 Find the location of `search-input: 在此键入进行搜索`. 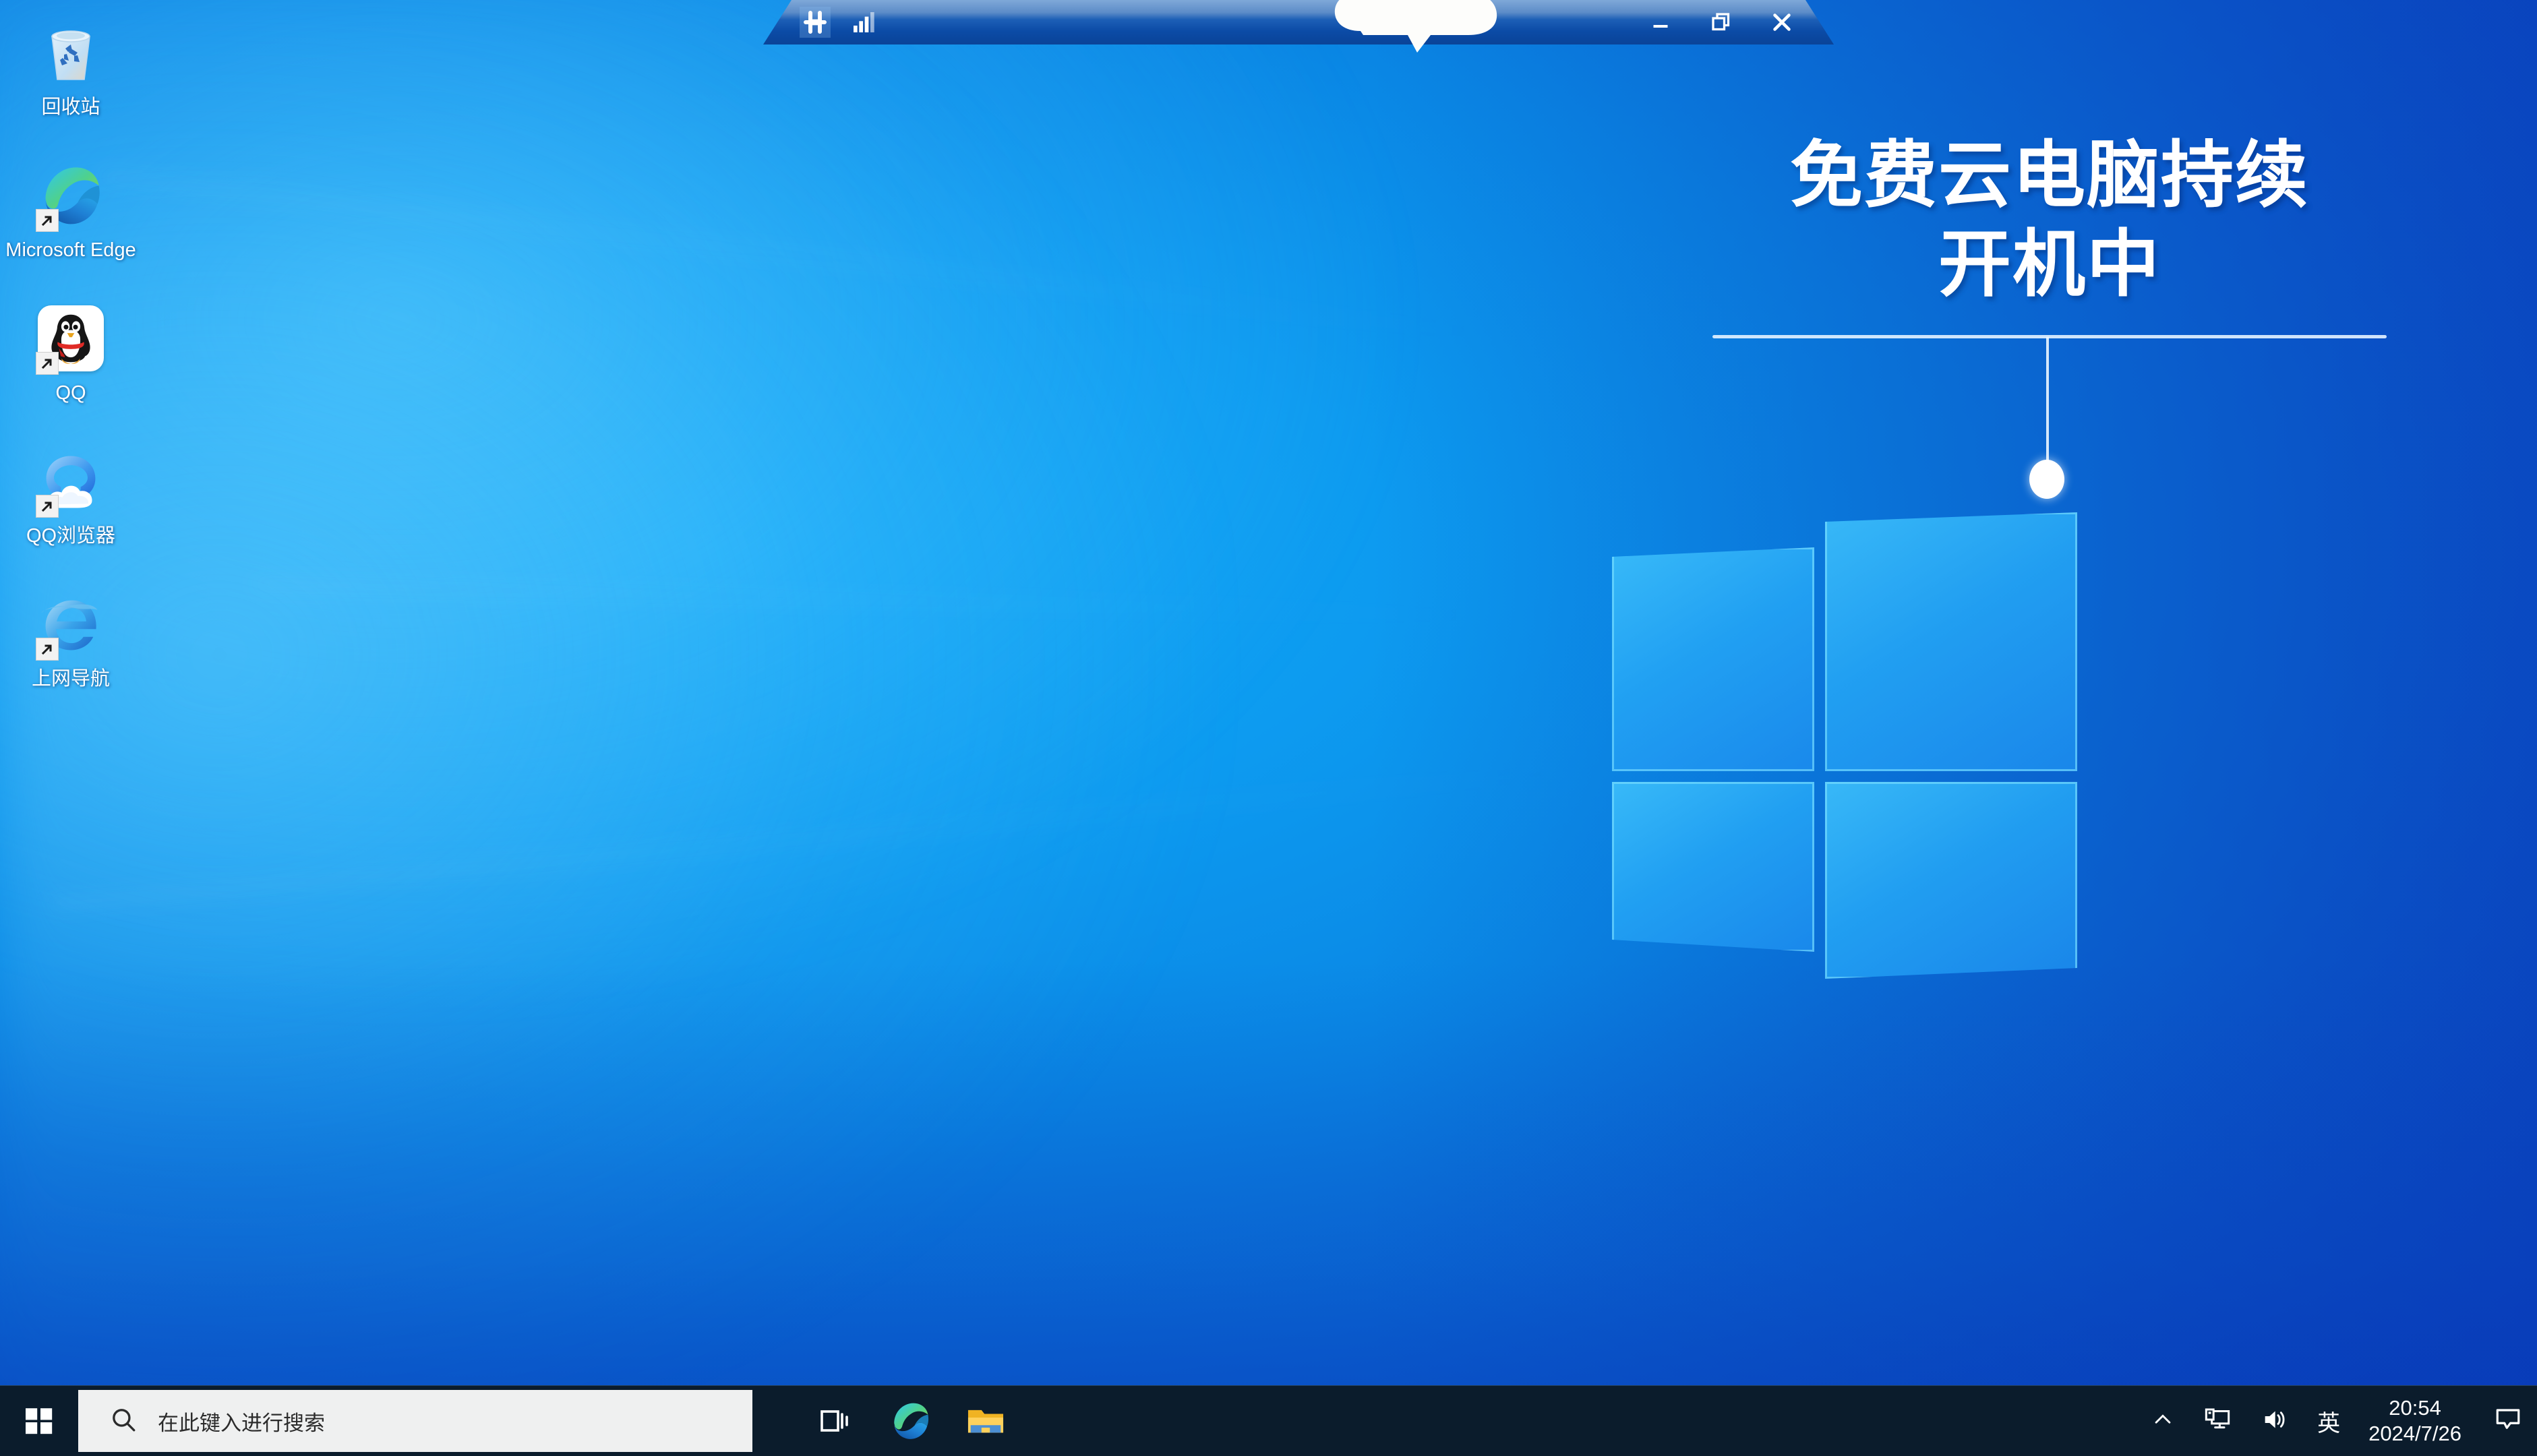

search-input: 在此键入进行搜索 is located at coordinates (415, 1421).